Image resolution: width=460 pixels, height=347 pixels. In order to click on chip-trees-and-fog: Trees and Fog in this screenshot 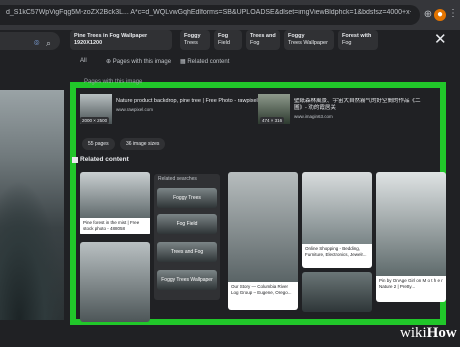, I will do `click(263, 40)`.